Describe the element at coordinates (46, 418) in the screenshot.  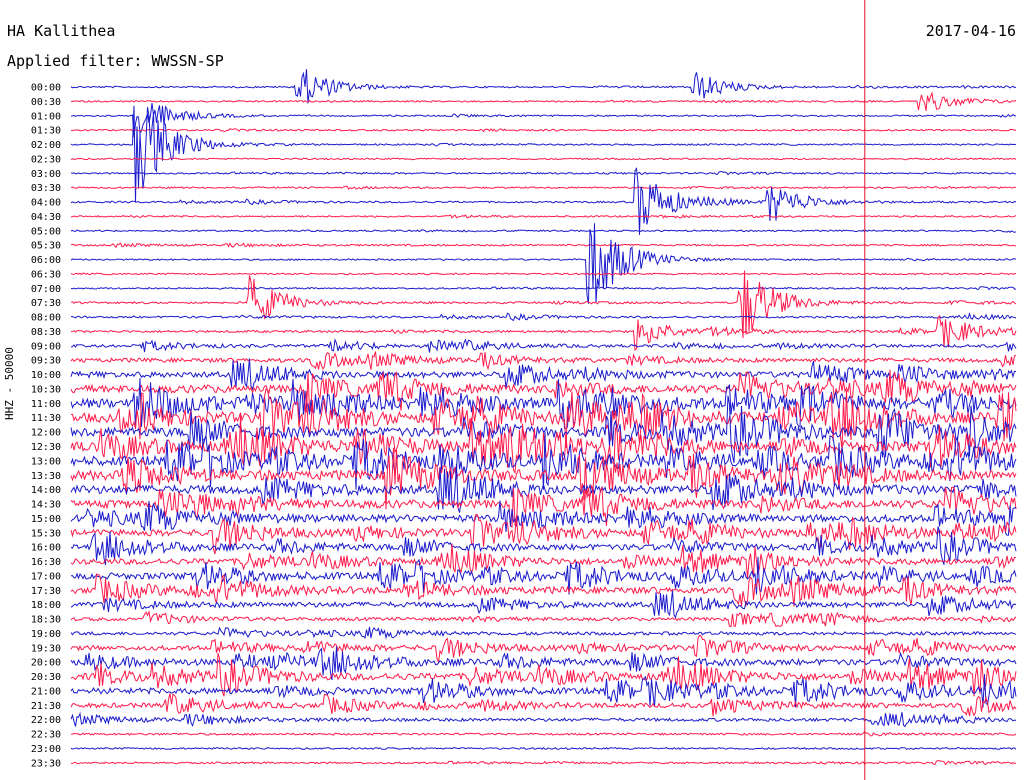
I see `row-label-1130: 11:30` at that location.